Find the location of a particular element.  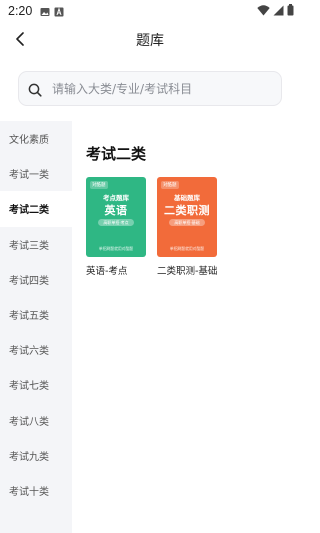

sidebar-item-exam-3: 考试三类 is located at coordinates (36, 244).